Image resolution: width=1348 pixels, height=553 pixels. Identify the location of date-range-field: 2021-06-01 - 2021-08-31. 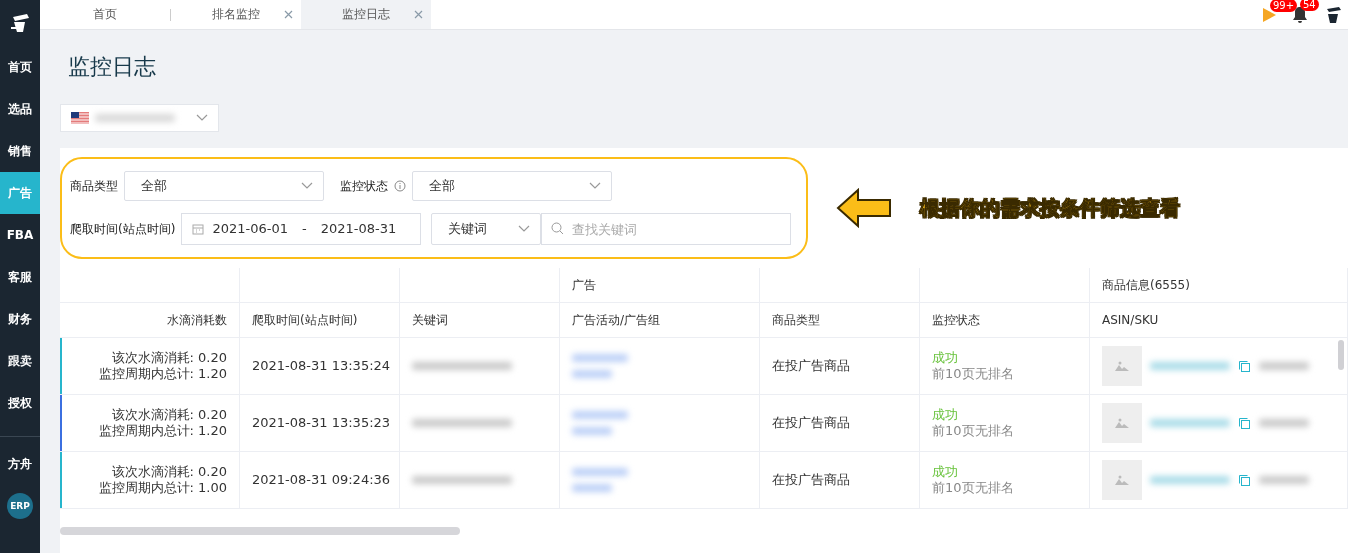
(301, 229).